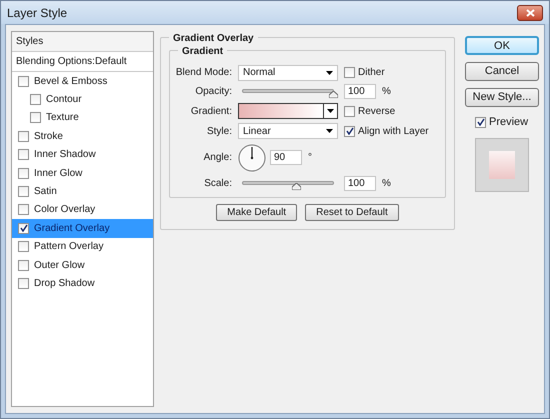 Image resolution: width=550 pixels, height=419 pixels. What do you see at coordinates (82, 210) in the screenshot?
I see `list-item: Color Overlay` at bounding box center [82, 210].